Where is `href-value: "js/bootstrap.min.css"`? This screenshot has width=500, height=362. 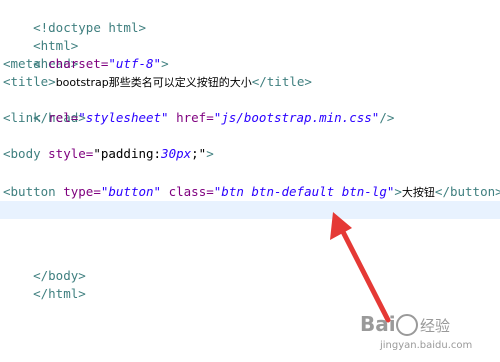 href-value: "js/bootstrap.min.css" is located at coordinates (296, 117).